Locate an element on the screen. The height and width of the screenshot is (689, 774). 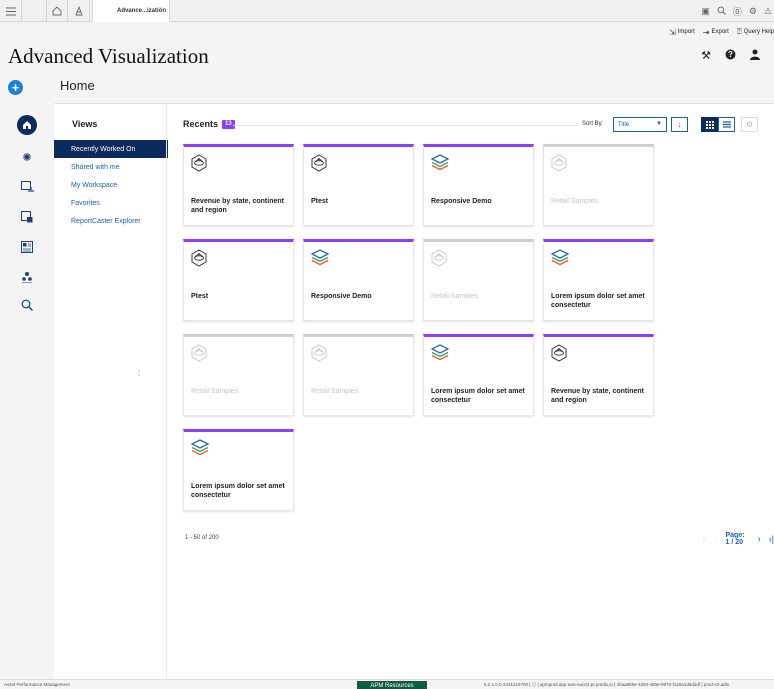
search-rail-icon is located at coordinates (27, 305).